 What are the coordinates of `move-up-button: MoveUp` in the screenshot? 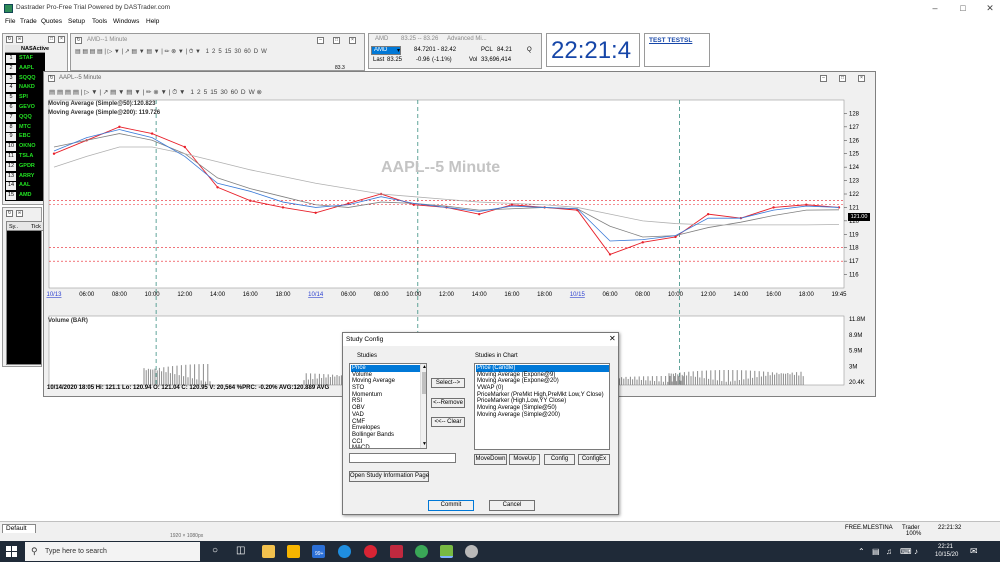 It's located at (524, 459).